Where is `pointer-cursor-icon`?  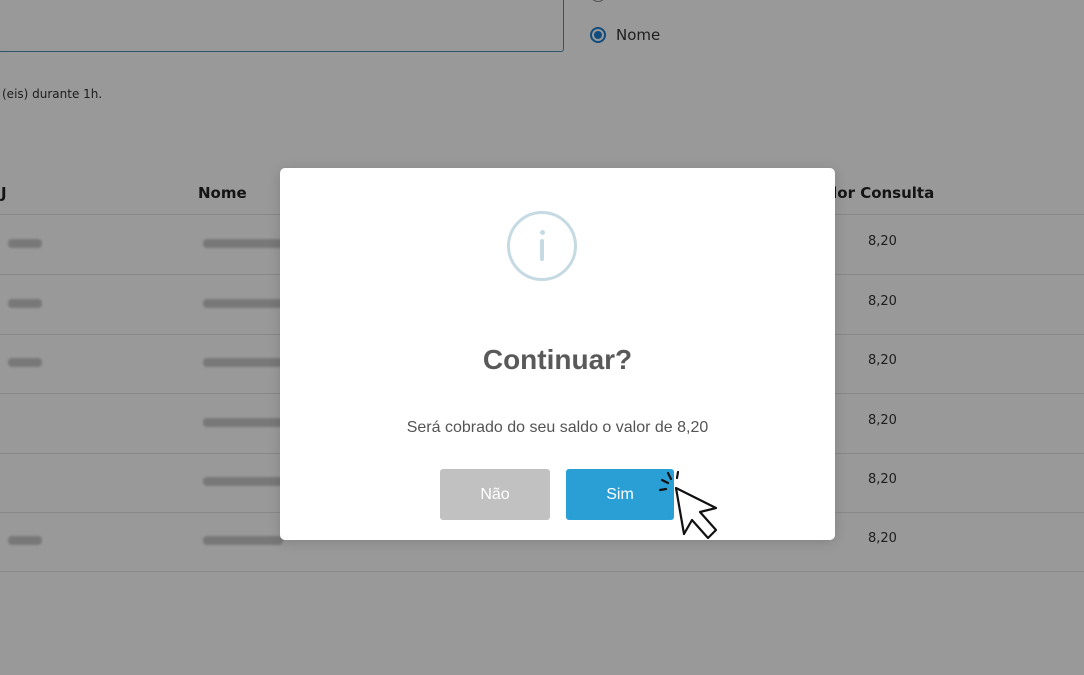 pointer-cursor-icon is located at coordinates (688, 505).